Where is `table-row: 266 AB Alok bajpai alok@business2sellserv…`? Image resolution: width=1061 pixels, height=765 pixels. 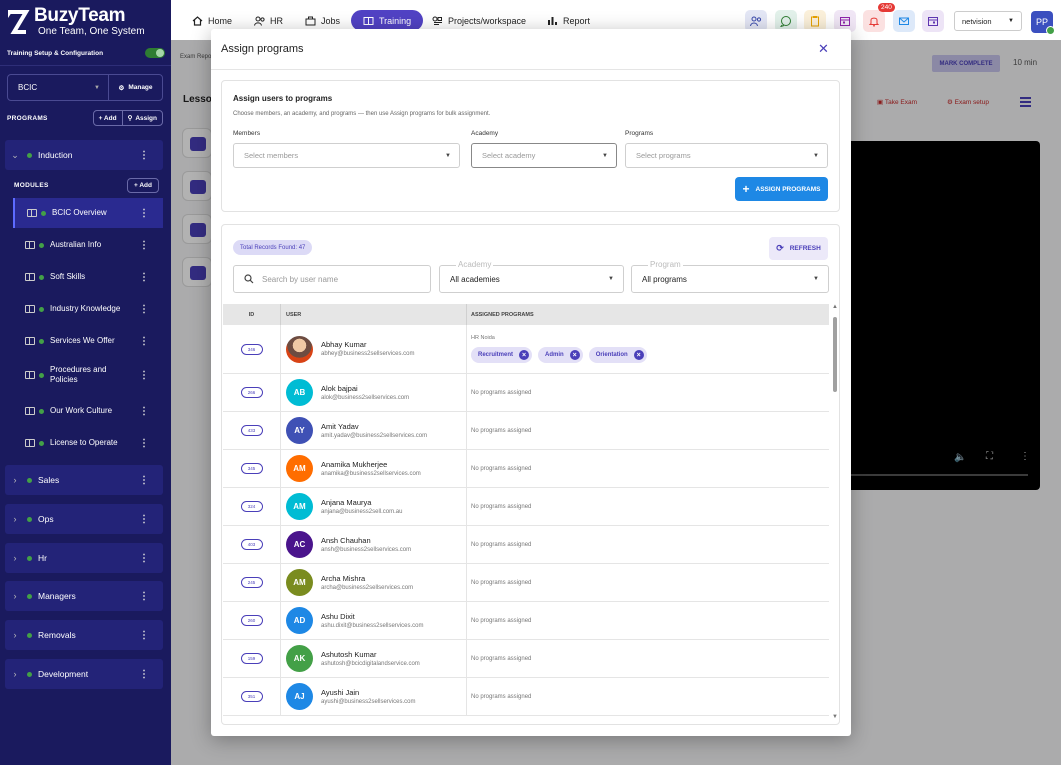
table-row: 266 AB Alok bajpai alok@business2sellserv… is located at coordinates (526, 393).